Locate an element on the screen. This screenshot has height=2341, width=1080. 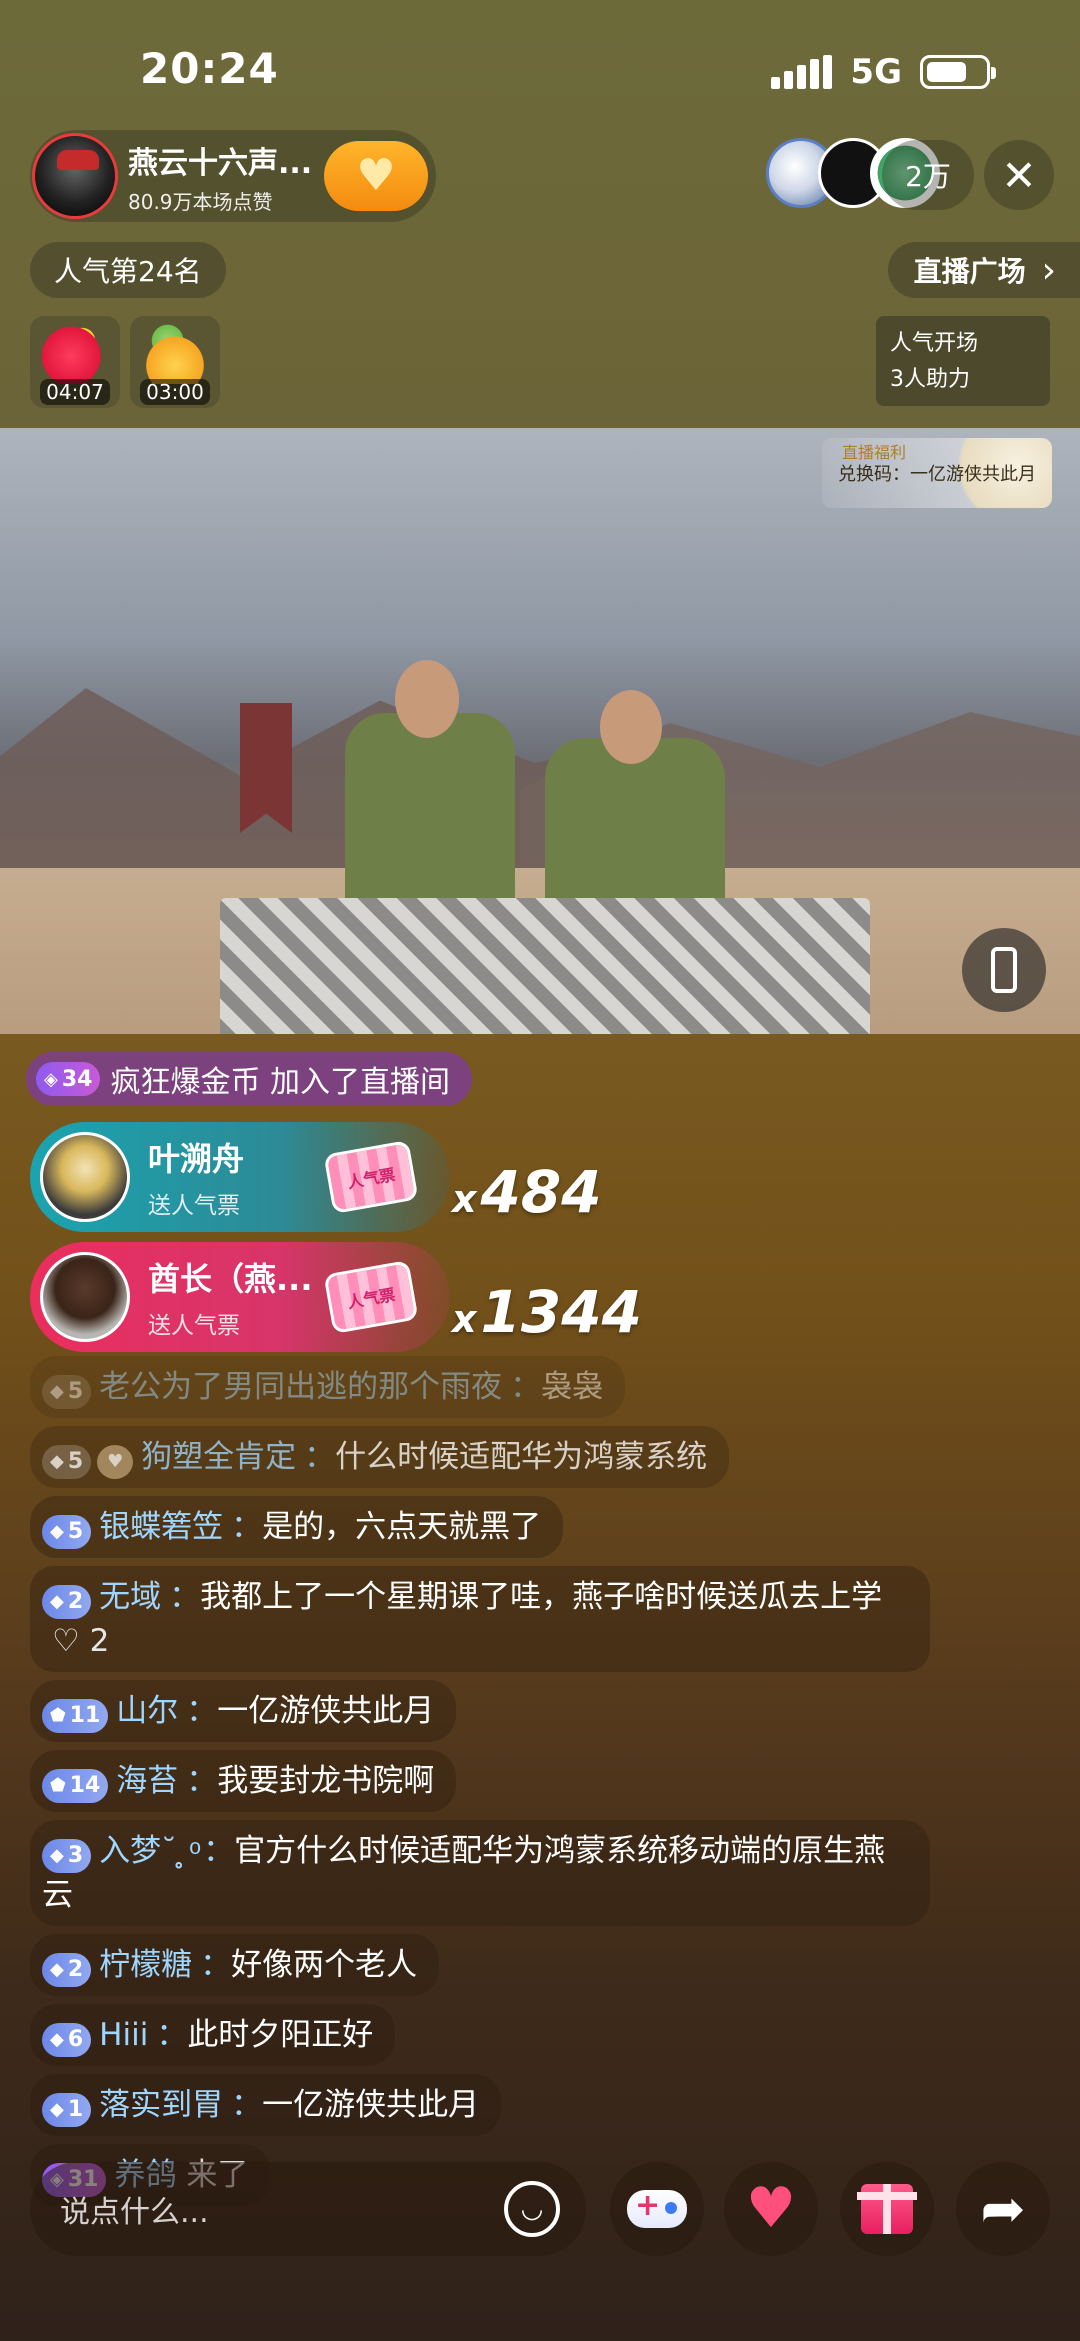
ticket-icon: 人气票 is located at coordinates (371, 1177).